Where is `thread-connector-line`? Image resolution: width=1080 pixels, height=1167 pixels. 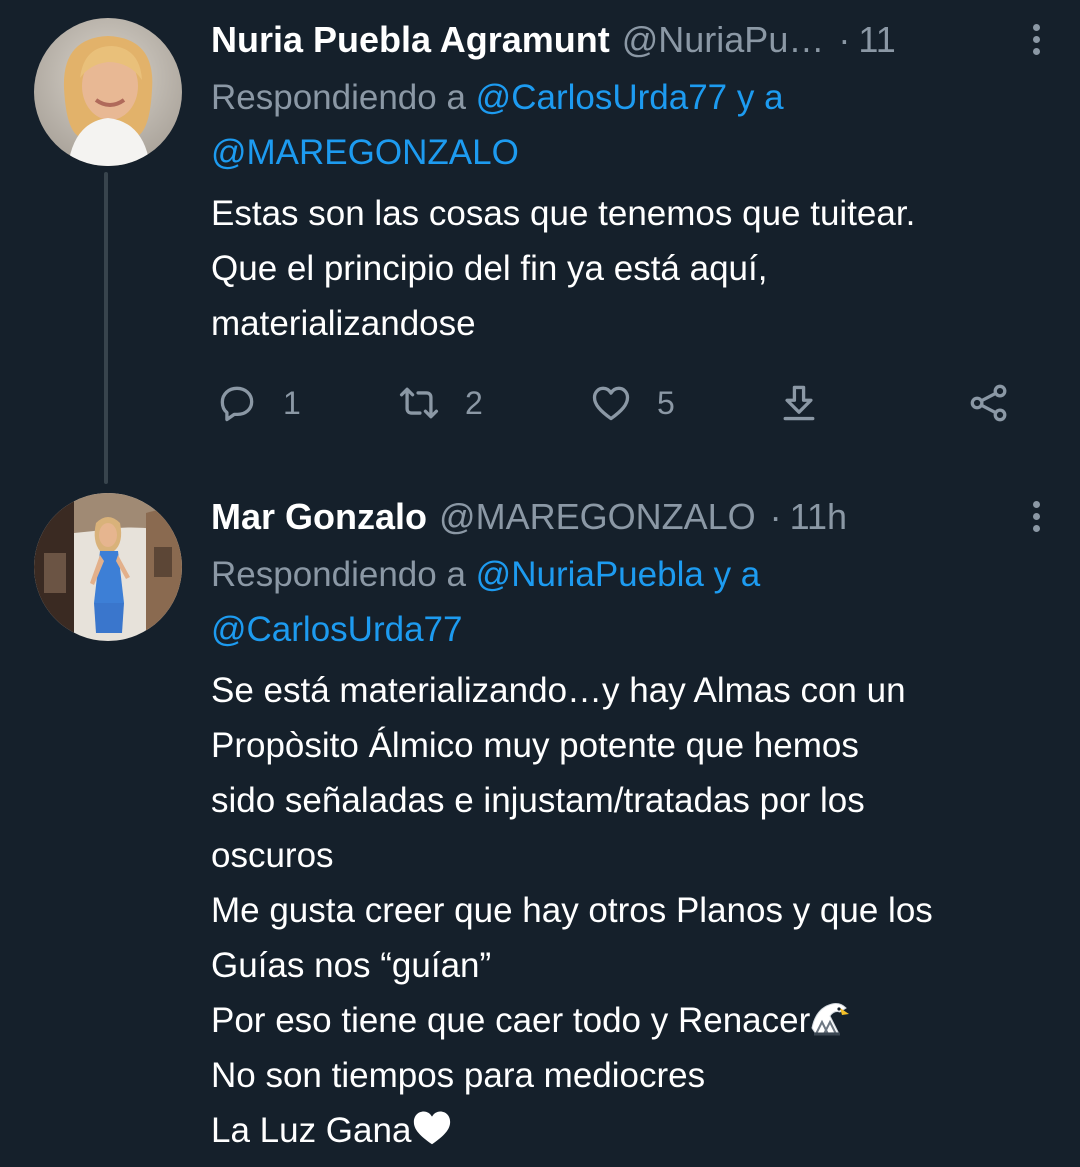
thread-connector-line is located at coordinates (106, 328).